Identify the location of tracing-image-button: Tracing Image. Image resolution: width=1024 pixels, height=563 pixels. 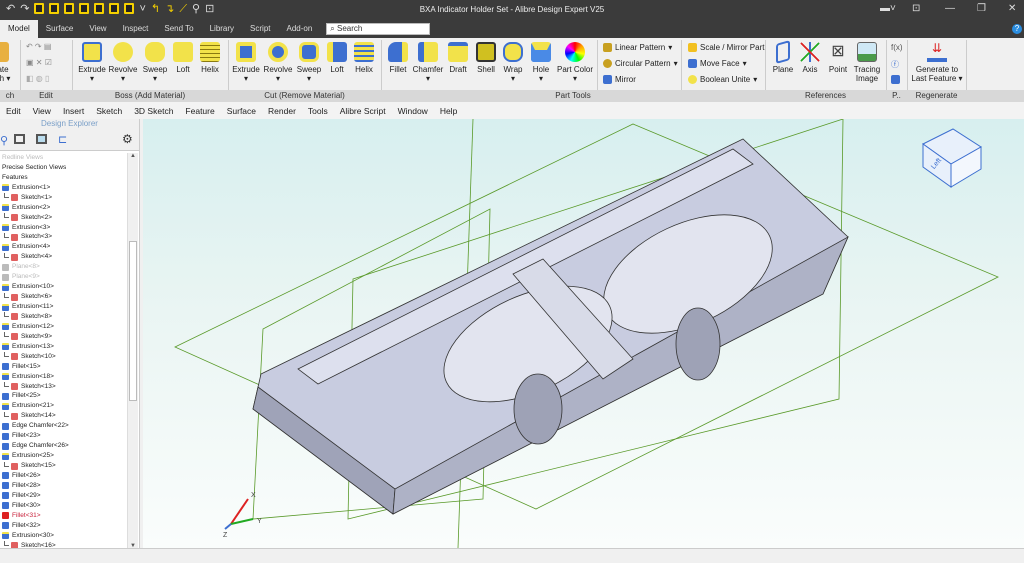
(867, 62).